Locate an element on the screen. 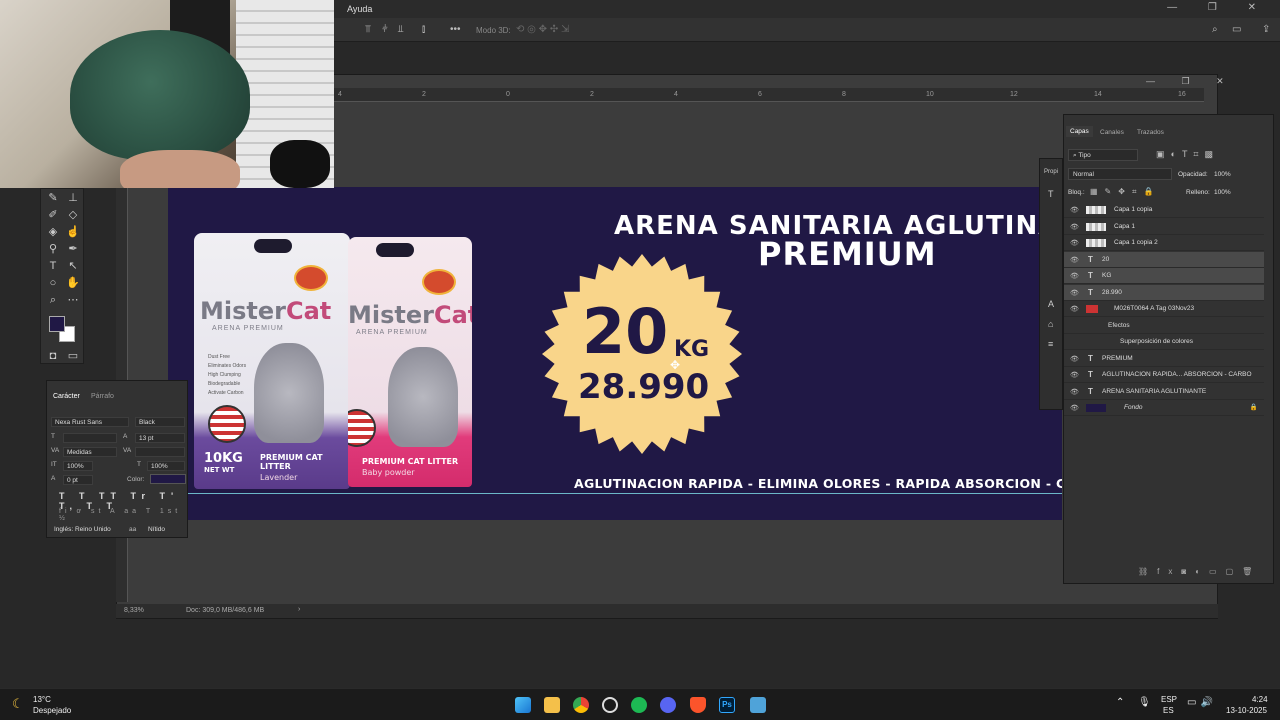  vertical-scale-field: 100% is located at coordinates (78, 466).